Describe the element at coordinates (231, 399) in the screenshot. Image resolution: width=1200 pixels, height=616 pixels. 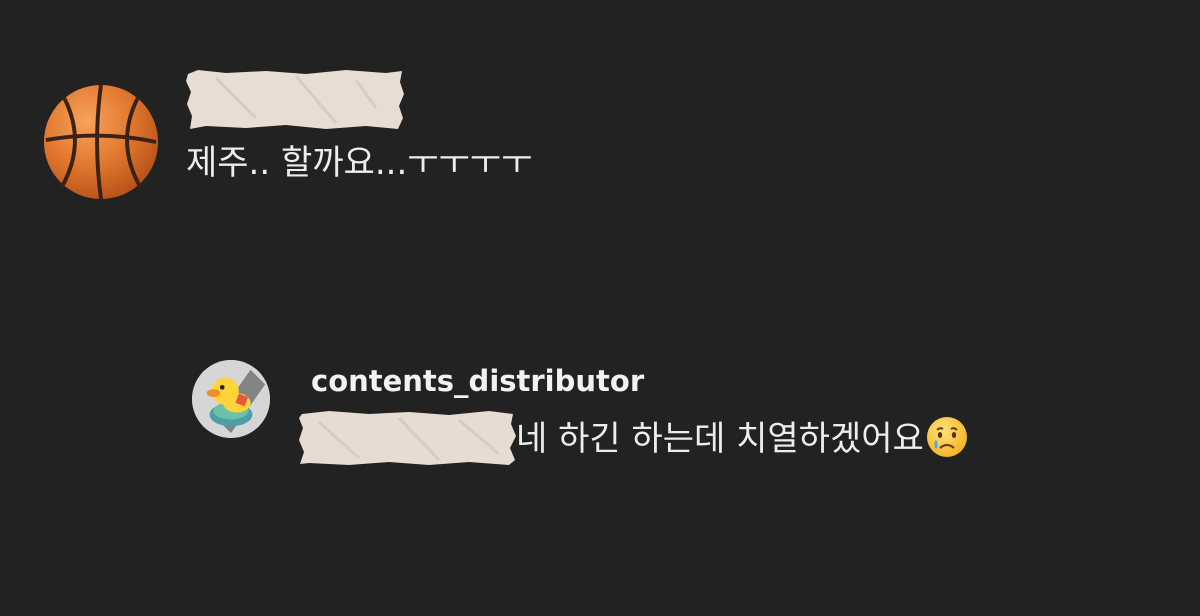
I see `rubber-duck-avatar` at that location.